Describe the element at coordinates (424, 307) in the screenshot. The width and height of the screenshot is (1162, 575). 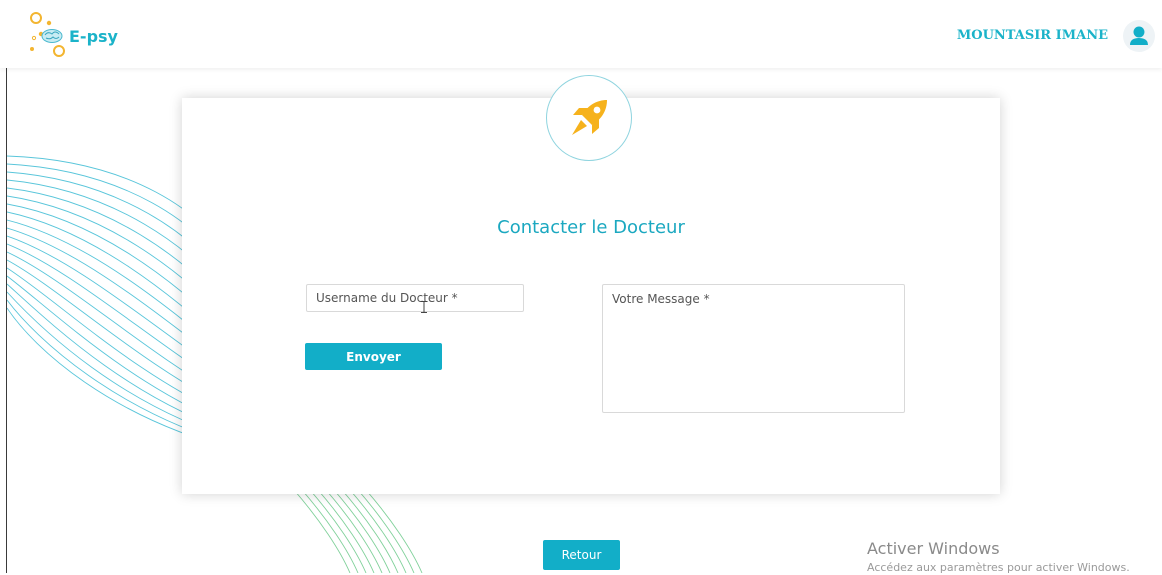
I see `text-cursor-icon` at that location.